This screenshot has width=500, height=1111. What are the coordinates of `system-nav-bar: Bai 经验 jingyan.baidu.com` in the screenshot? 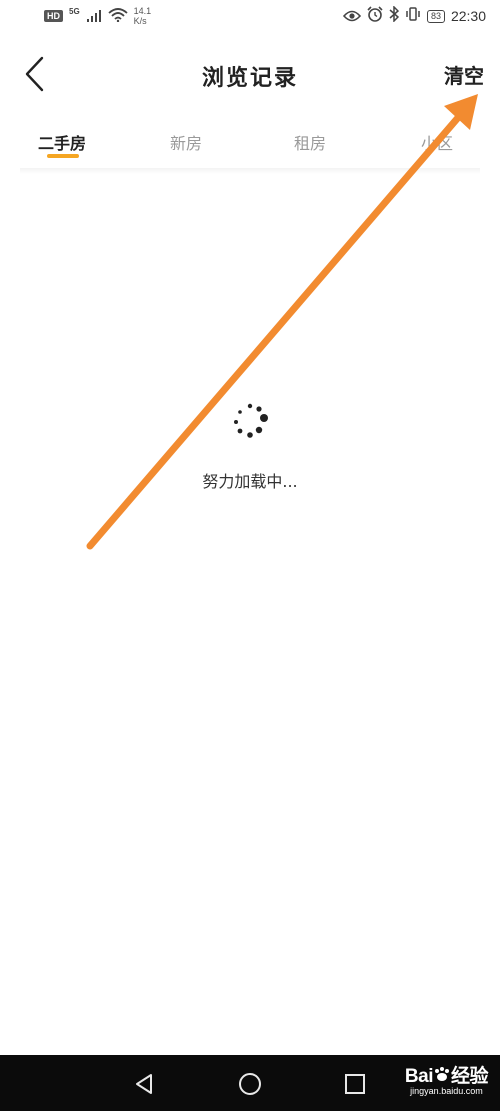 It's located at (250, 1083).